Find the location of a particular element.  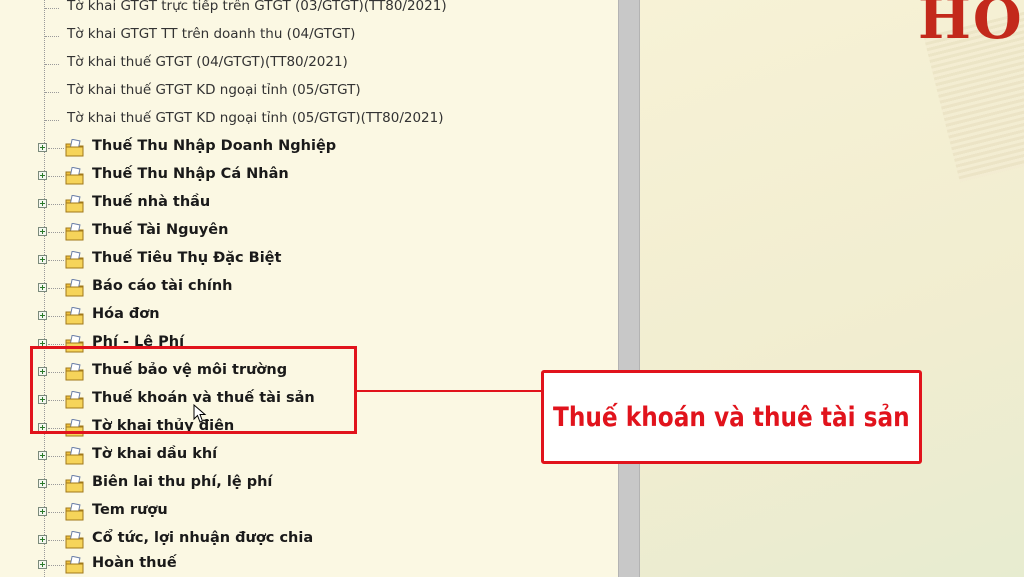

vertical-scrollbar is located at coordinates (629, 288).